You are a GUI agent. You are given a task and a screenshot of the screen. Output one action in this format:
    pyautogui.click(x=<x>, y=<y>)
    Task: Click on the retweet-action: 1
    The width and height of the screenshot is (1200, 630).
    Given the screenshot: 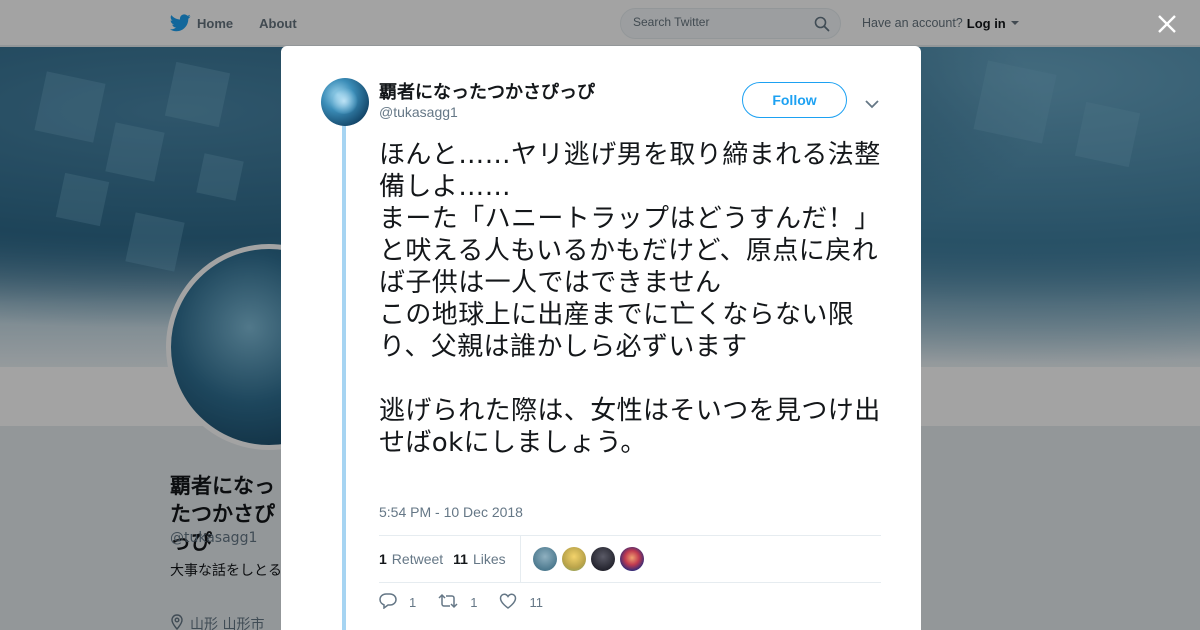 What is the action you would take?
    pyautogui.click(x=457, y=602)
    